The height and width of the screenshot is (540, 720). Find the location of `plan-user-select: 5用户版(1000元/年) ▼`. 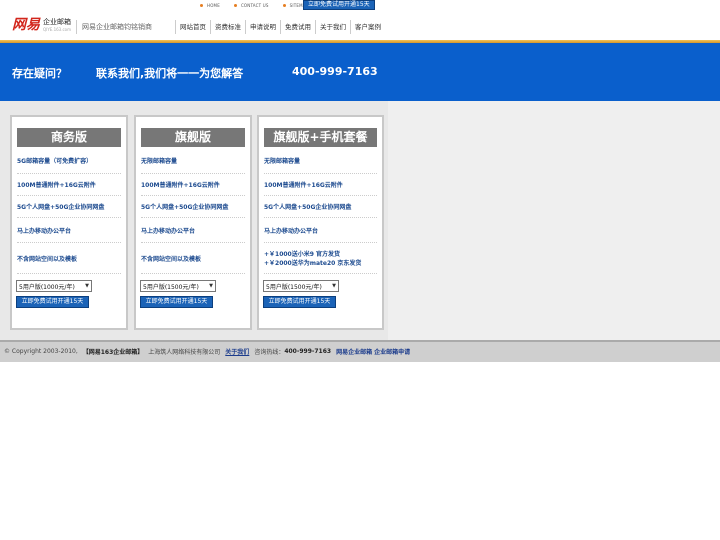

plan-user-select: 5用户版(1000元/年) ▼ is located at coordinates (54, 286).